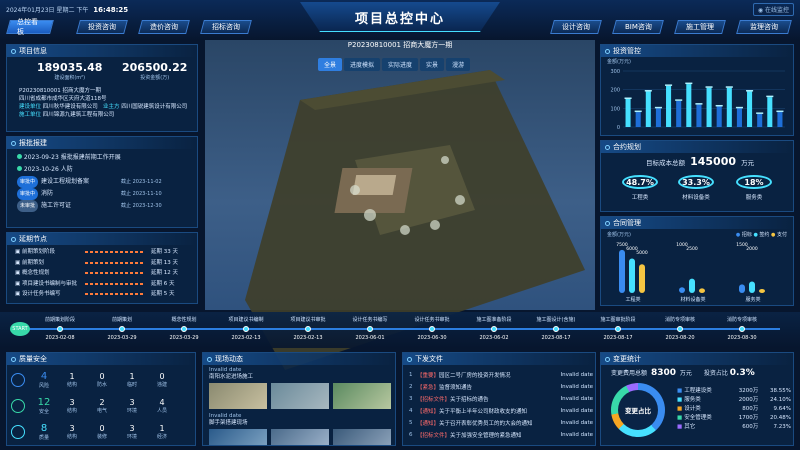  What do you see at coordinates (400, 64) in the screenshot?
I see `tab-actual-progress: 实际进度` at bounding box center [400, 64].